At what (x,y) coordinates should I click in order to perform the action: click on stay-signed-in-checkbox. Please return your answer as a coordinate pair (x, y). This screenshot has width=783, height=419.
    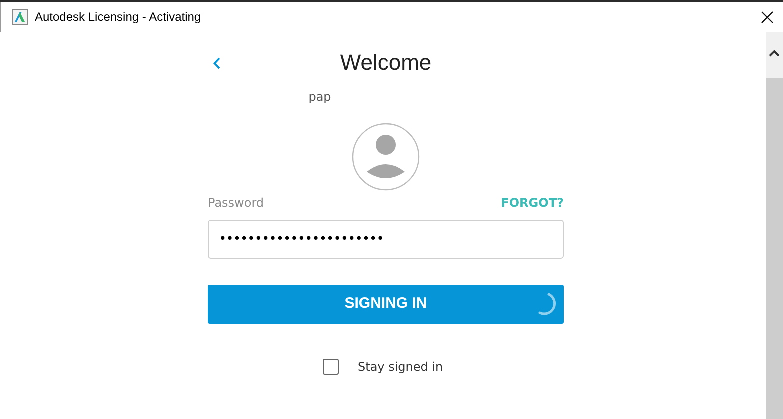
    Looking at the image, I should click on (331, 367).